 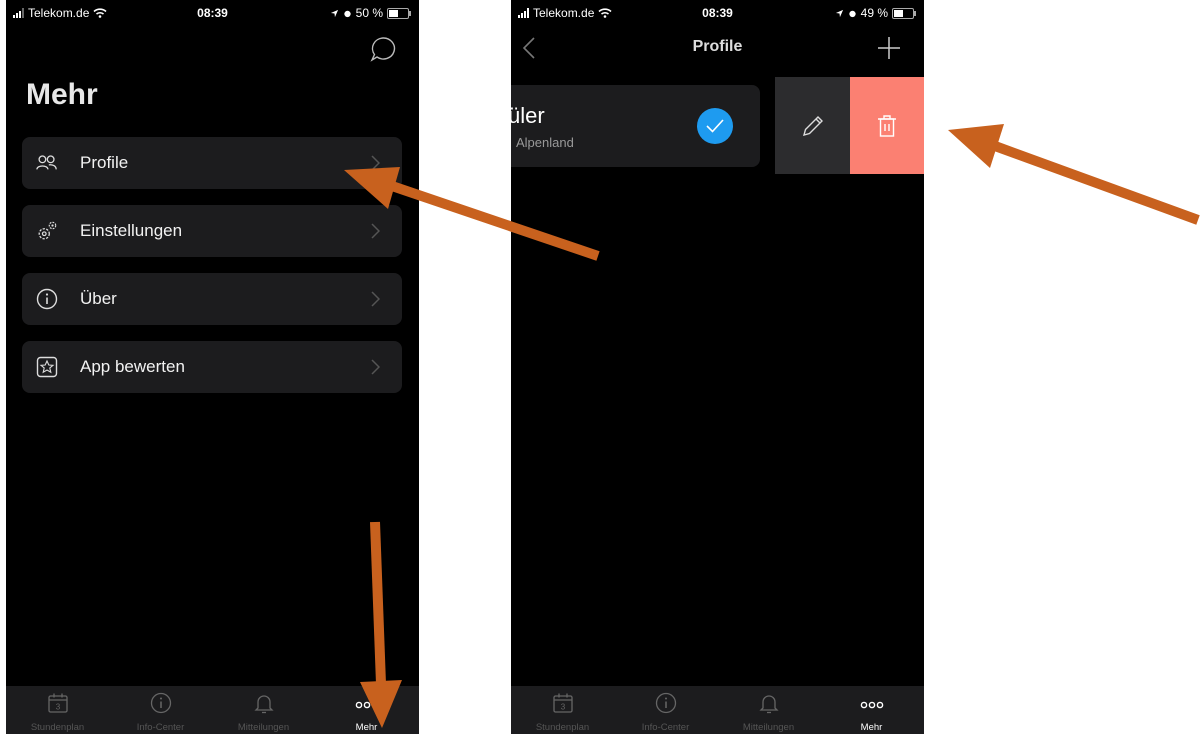 I want to click on arrow-to-mehr-tab, so click(x=381, y=624).